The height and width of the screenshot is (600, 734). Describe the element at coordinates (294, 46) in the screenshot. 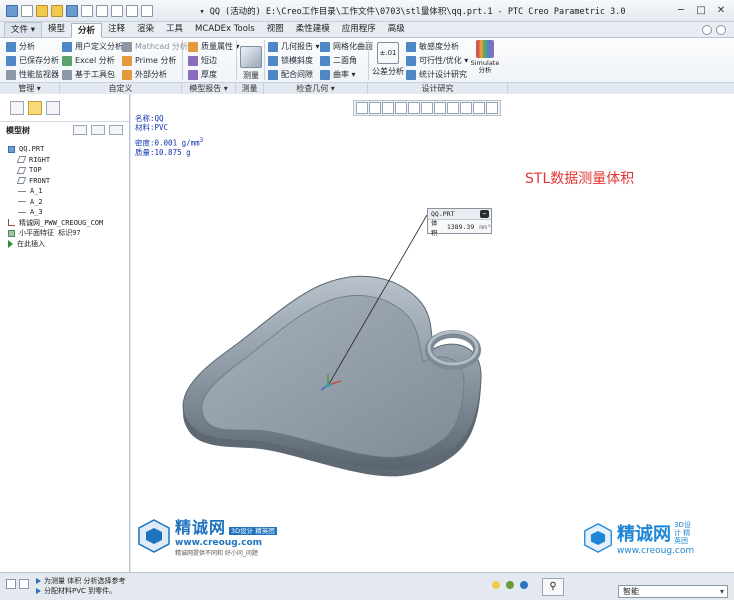

I see `geometry-report-button: 几何报告 ▾` at that location.